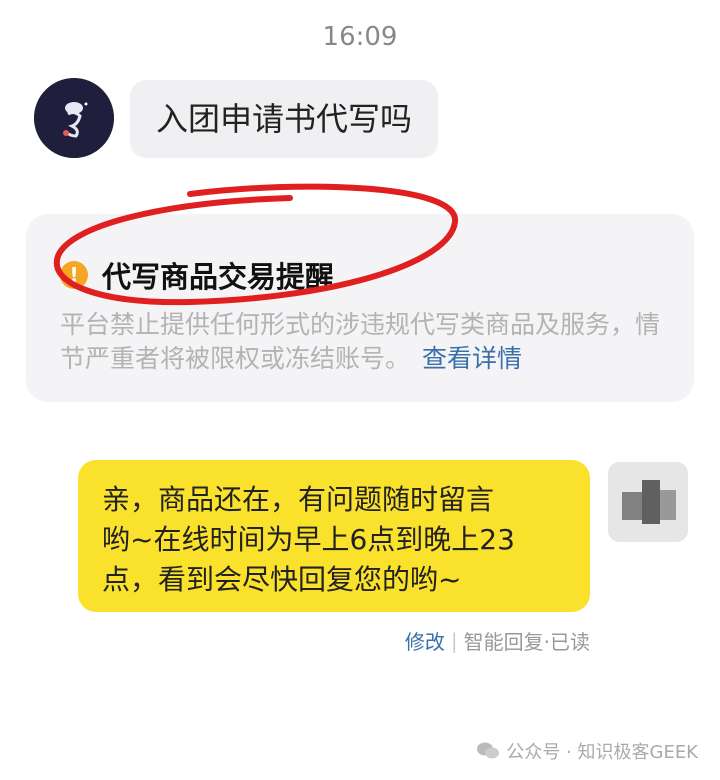  Describe the element at coordinates (218, 277) in the screenshot. I see `warning-title: 代写商品交易提醒` at that location.